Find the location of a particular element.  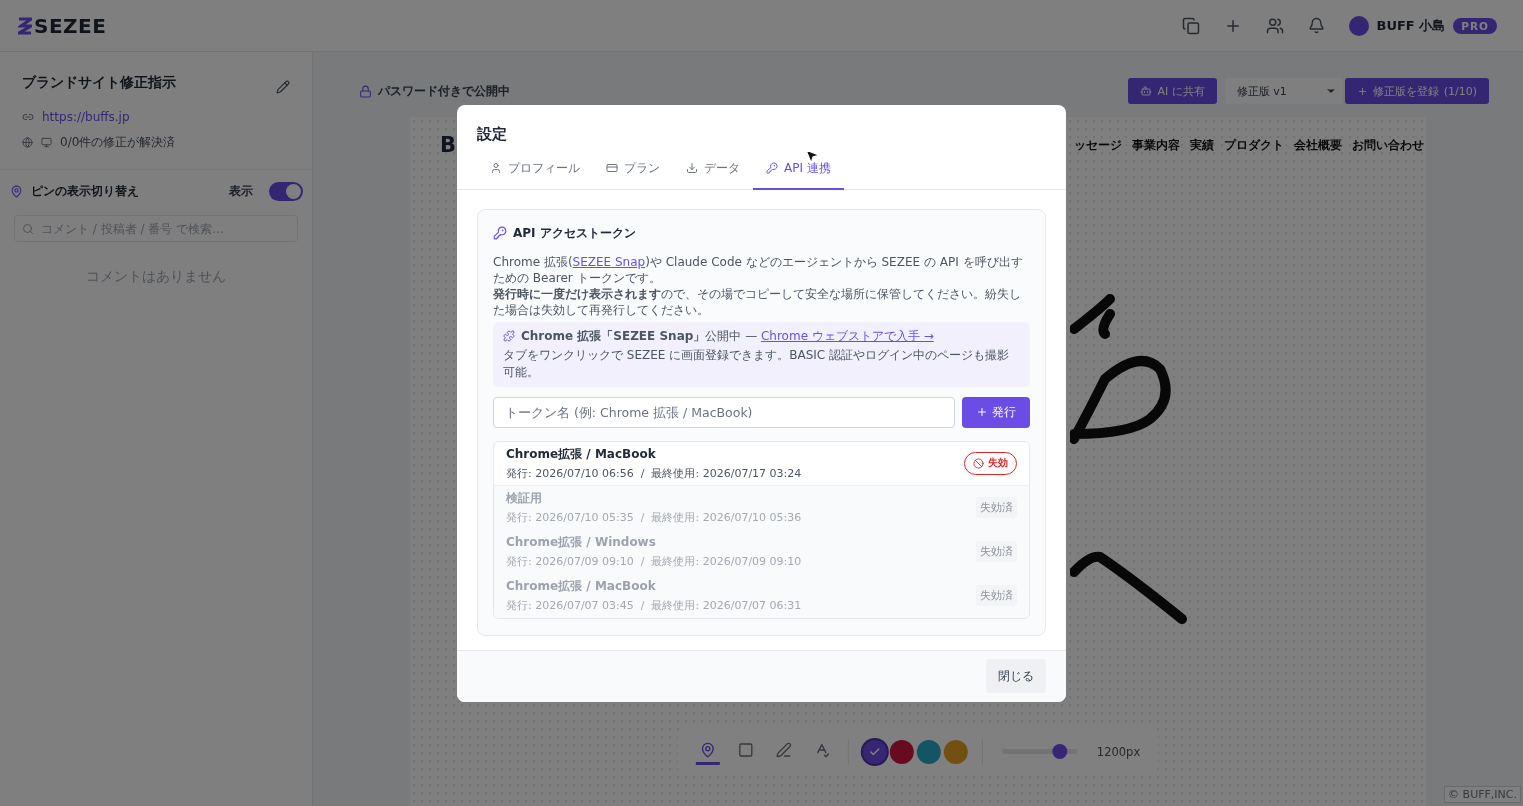

token-meta: 発行: 2026/07/09 09:10 / 最終使用: 2026/07/09 09:10 is located at coordinates (654, 561).